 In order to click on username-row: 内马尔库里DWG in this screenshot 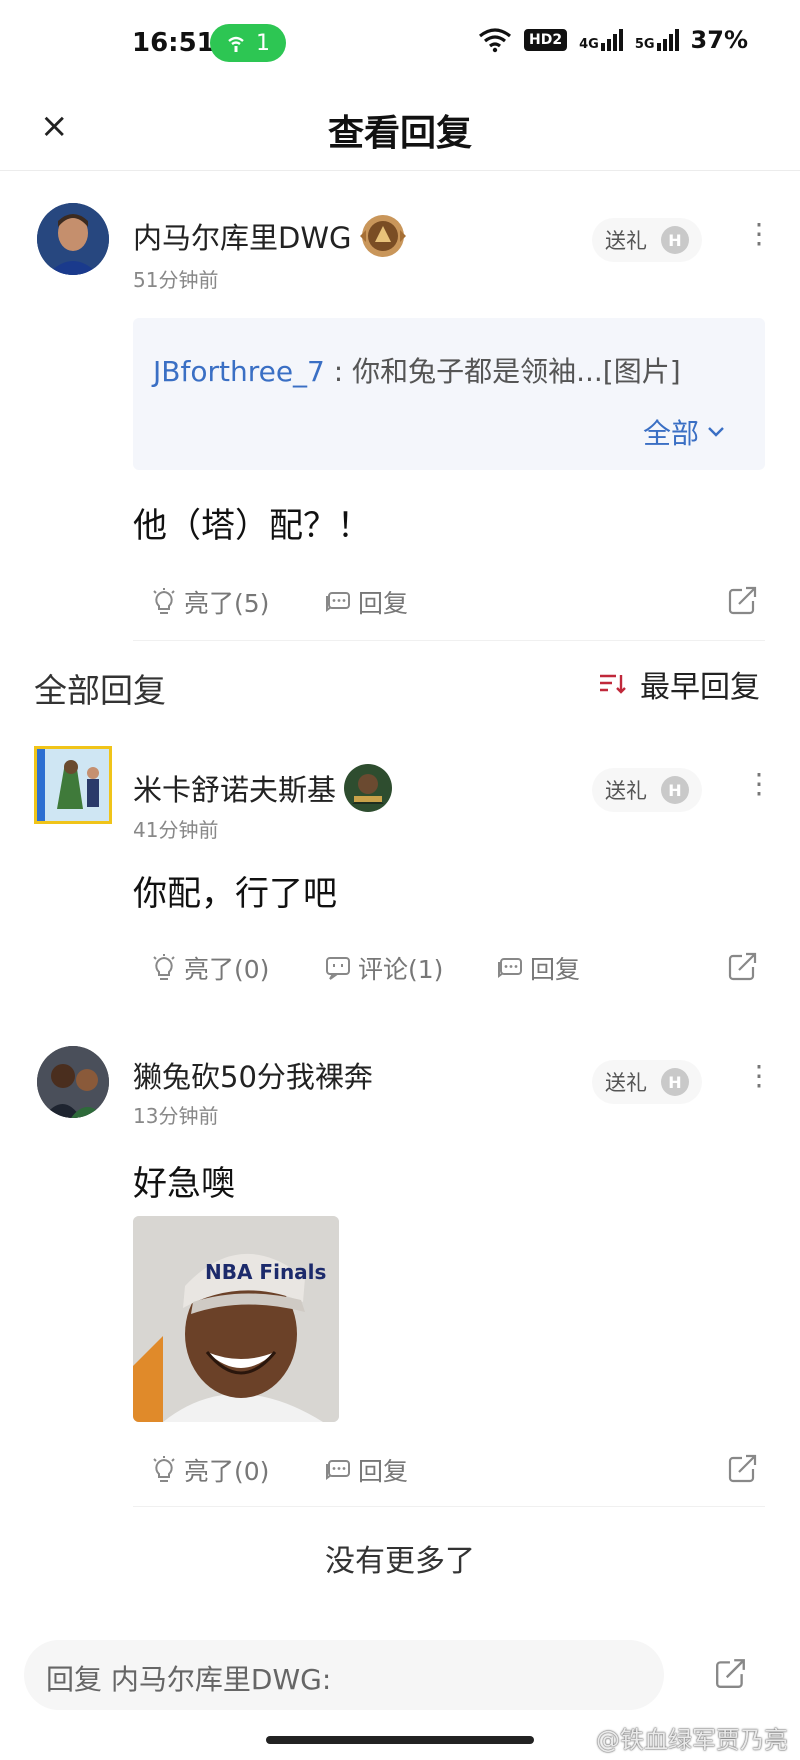, I will do `click(271, 236)`.